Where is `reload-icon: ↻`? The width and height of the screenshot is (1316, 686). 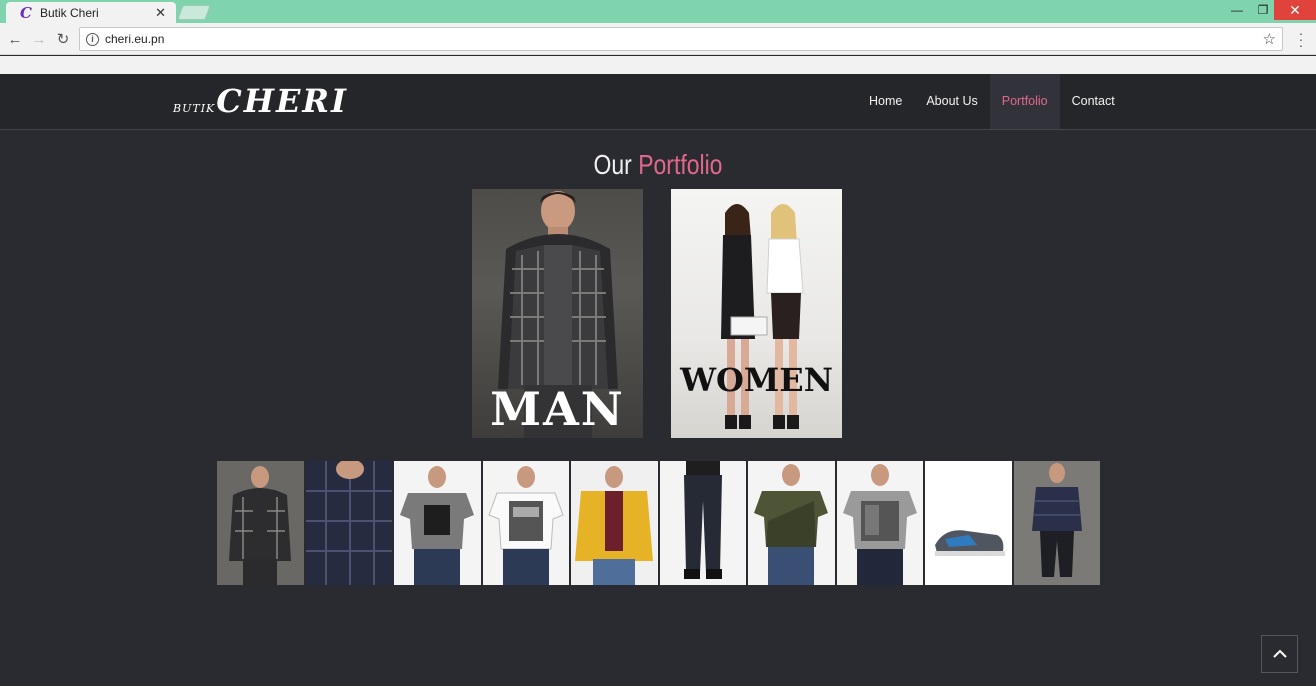 reload-icon: ↻ is located at coordinates (63, 39).